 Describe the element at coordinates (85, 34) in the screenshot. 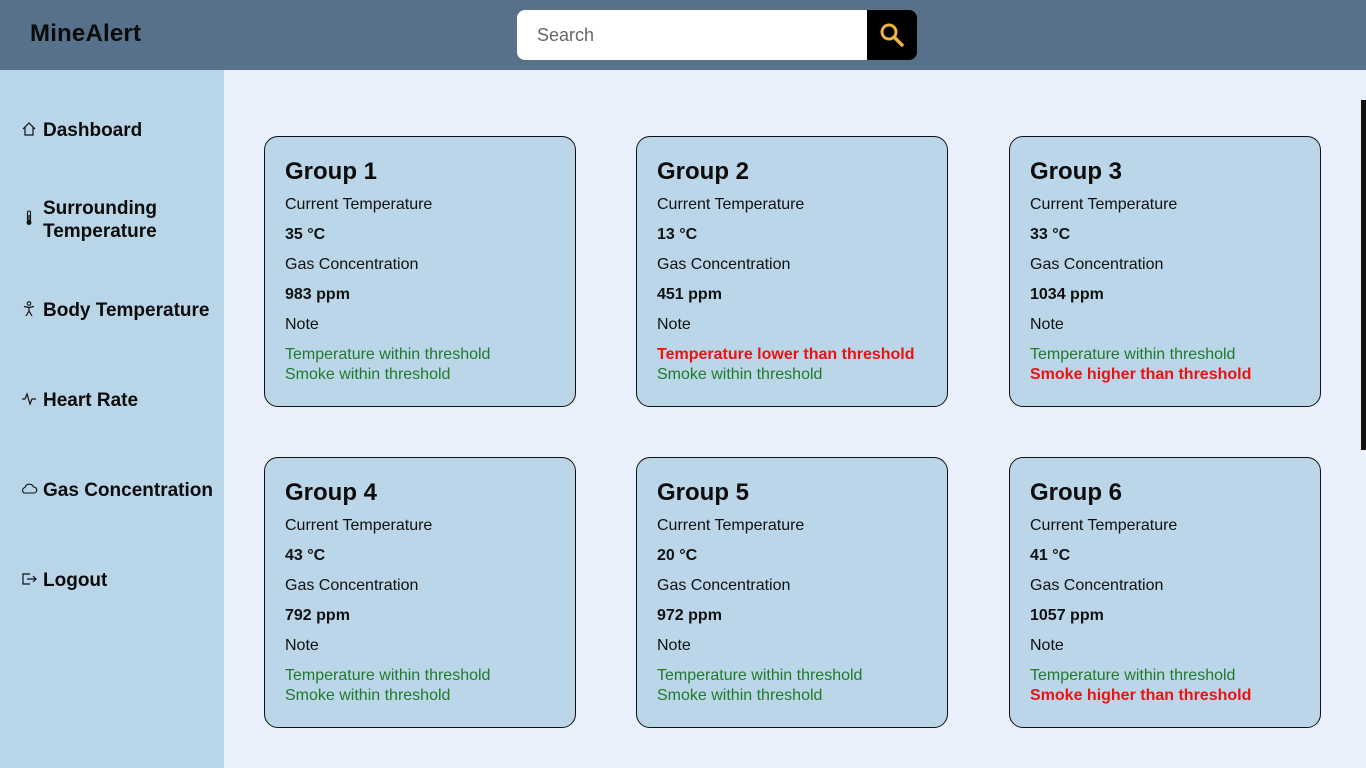

I see `brand-logo: MineAlert` at that location.